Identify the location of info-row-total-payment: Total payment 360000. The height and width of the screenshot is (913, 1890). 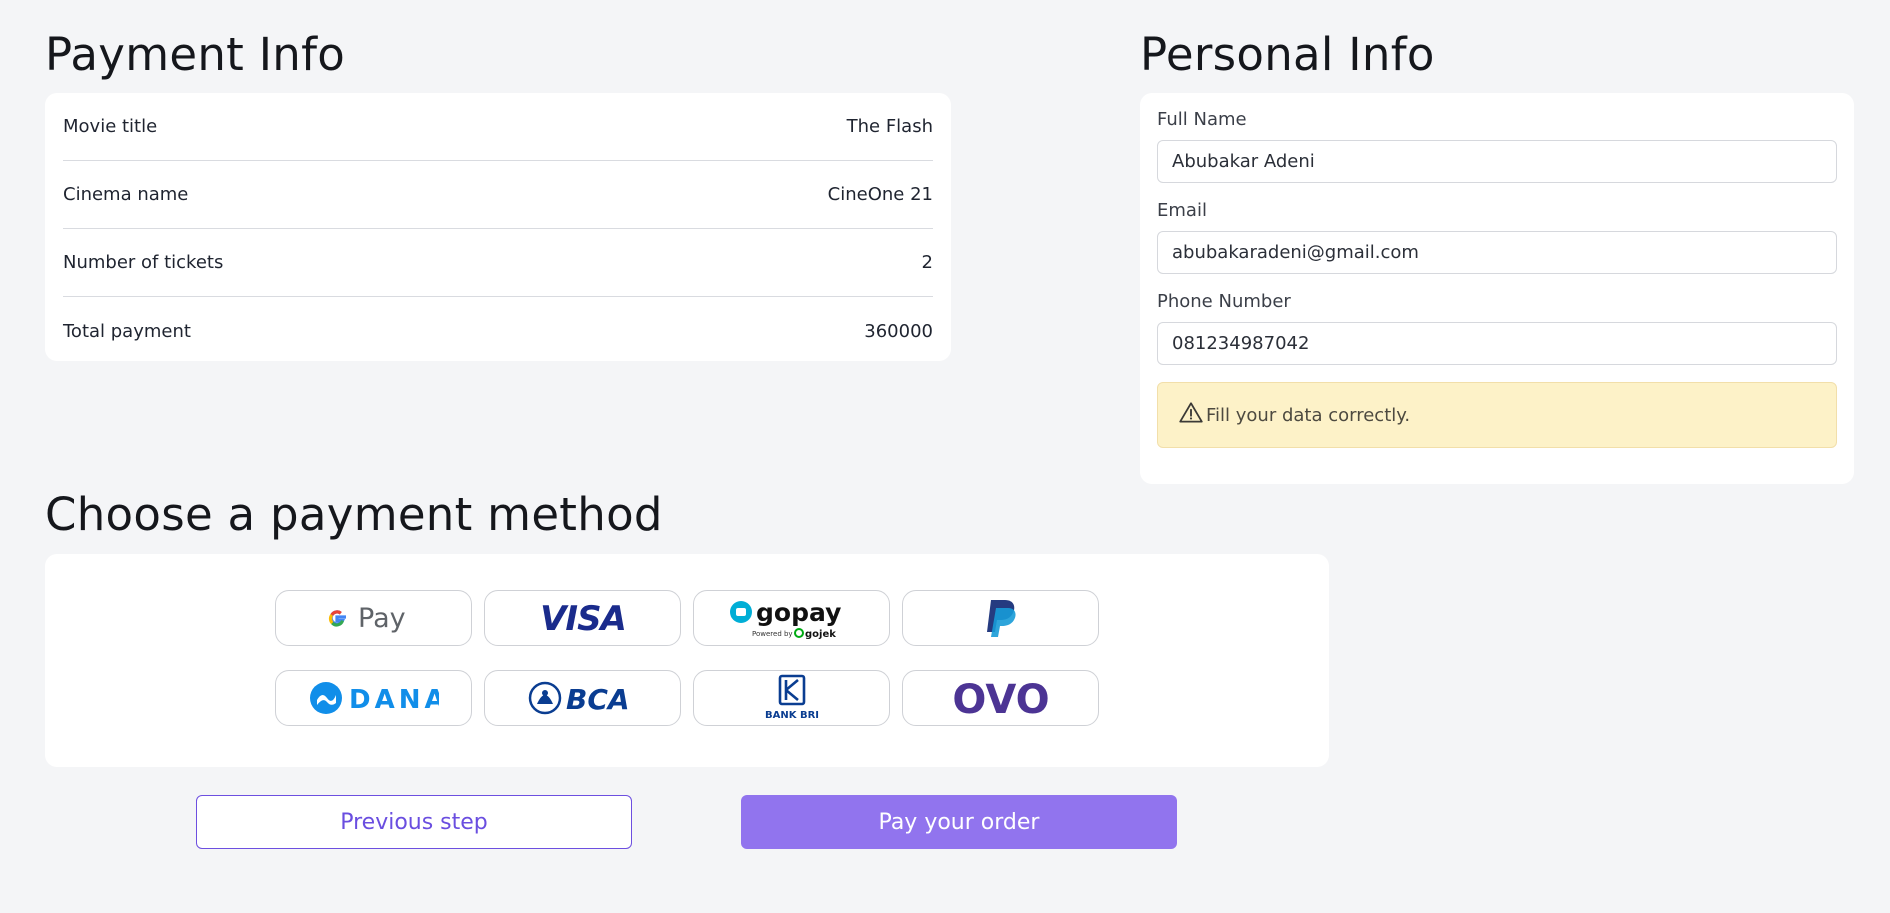
(498, 331).